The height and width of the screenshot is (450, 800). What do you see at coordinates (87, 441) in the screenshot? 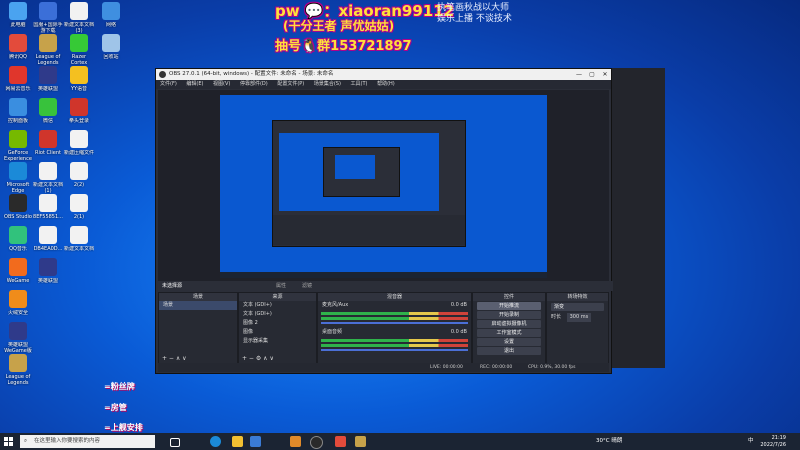
I see `taskbar-search-input: ⌕ 在这里输入你要搜索的内容` at bounding box center [87, 441].